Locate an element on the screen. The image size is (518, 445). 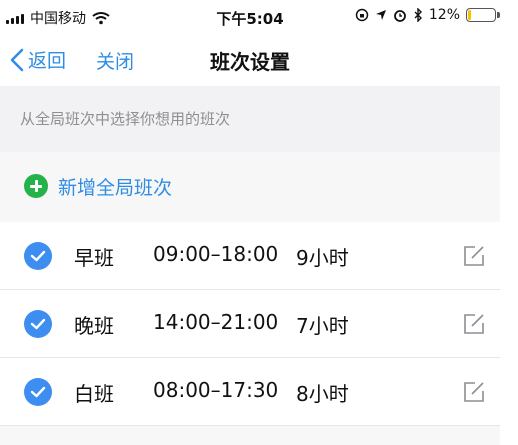
hint-text: 从全局班次中选择你想用的班次 is located at coordinates (125, 119).